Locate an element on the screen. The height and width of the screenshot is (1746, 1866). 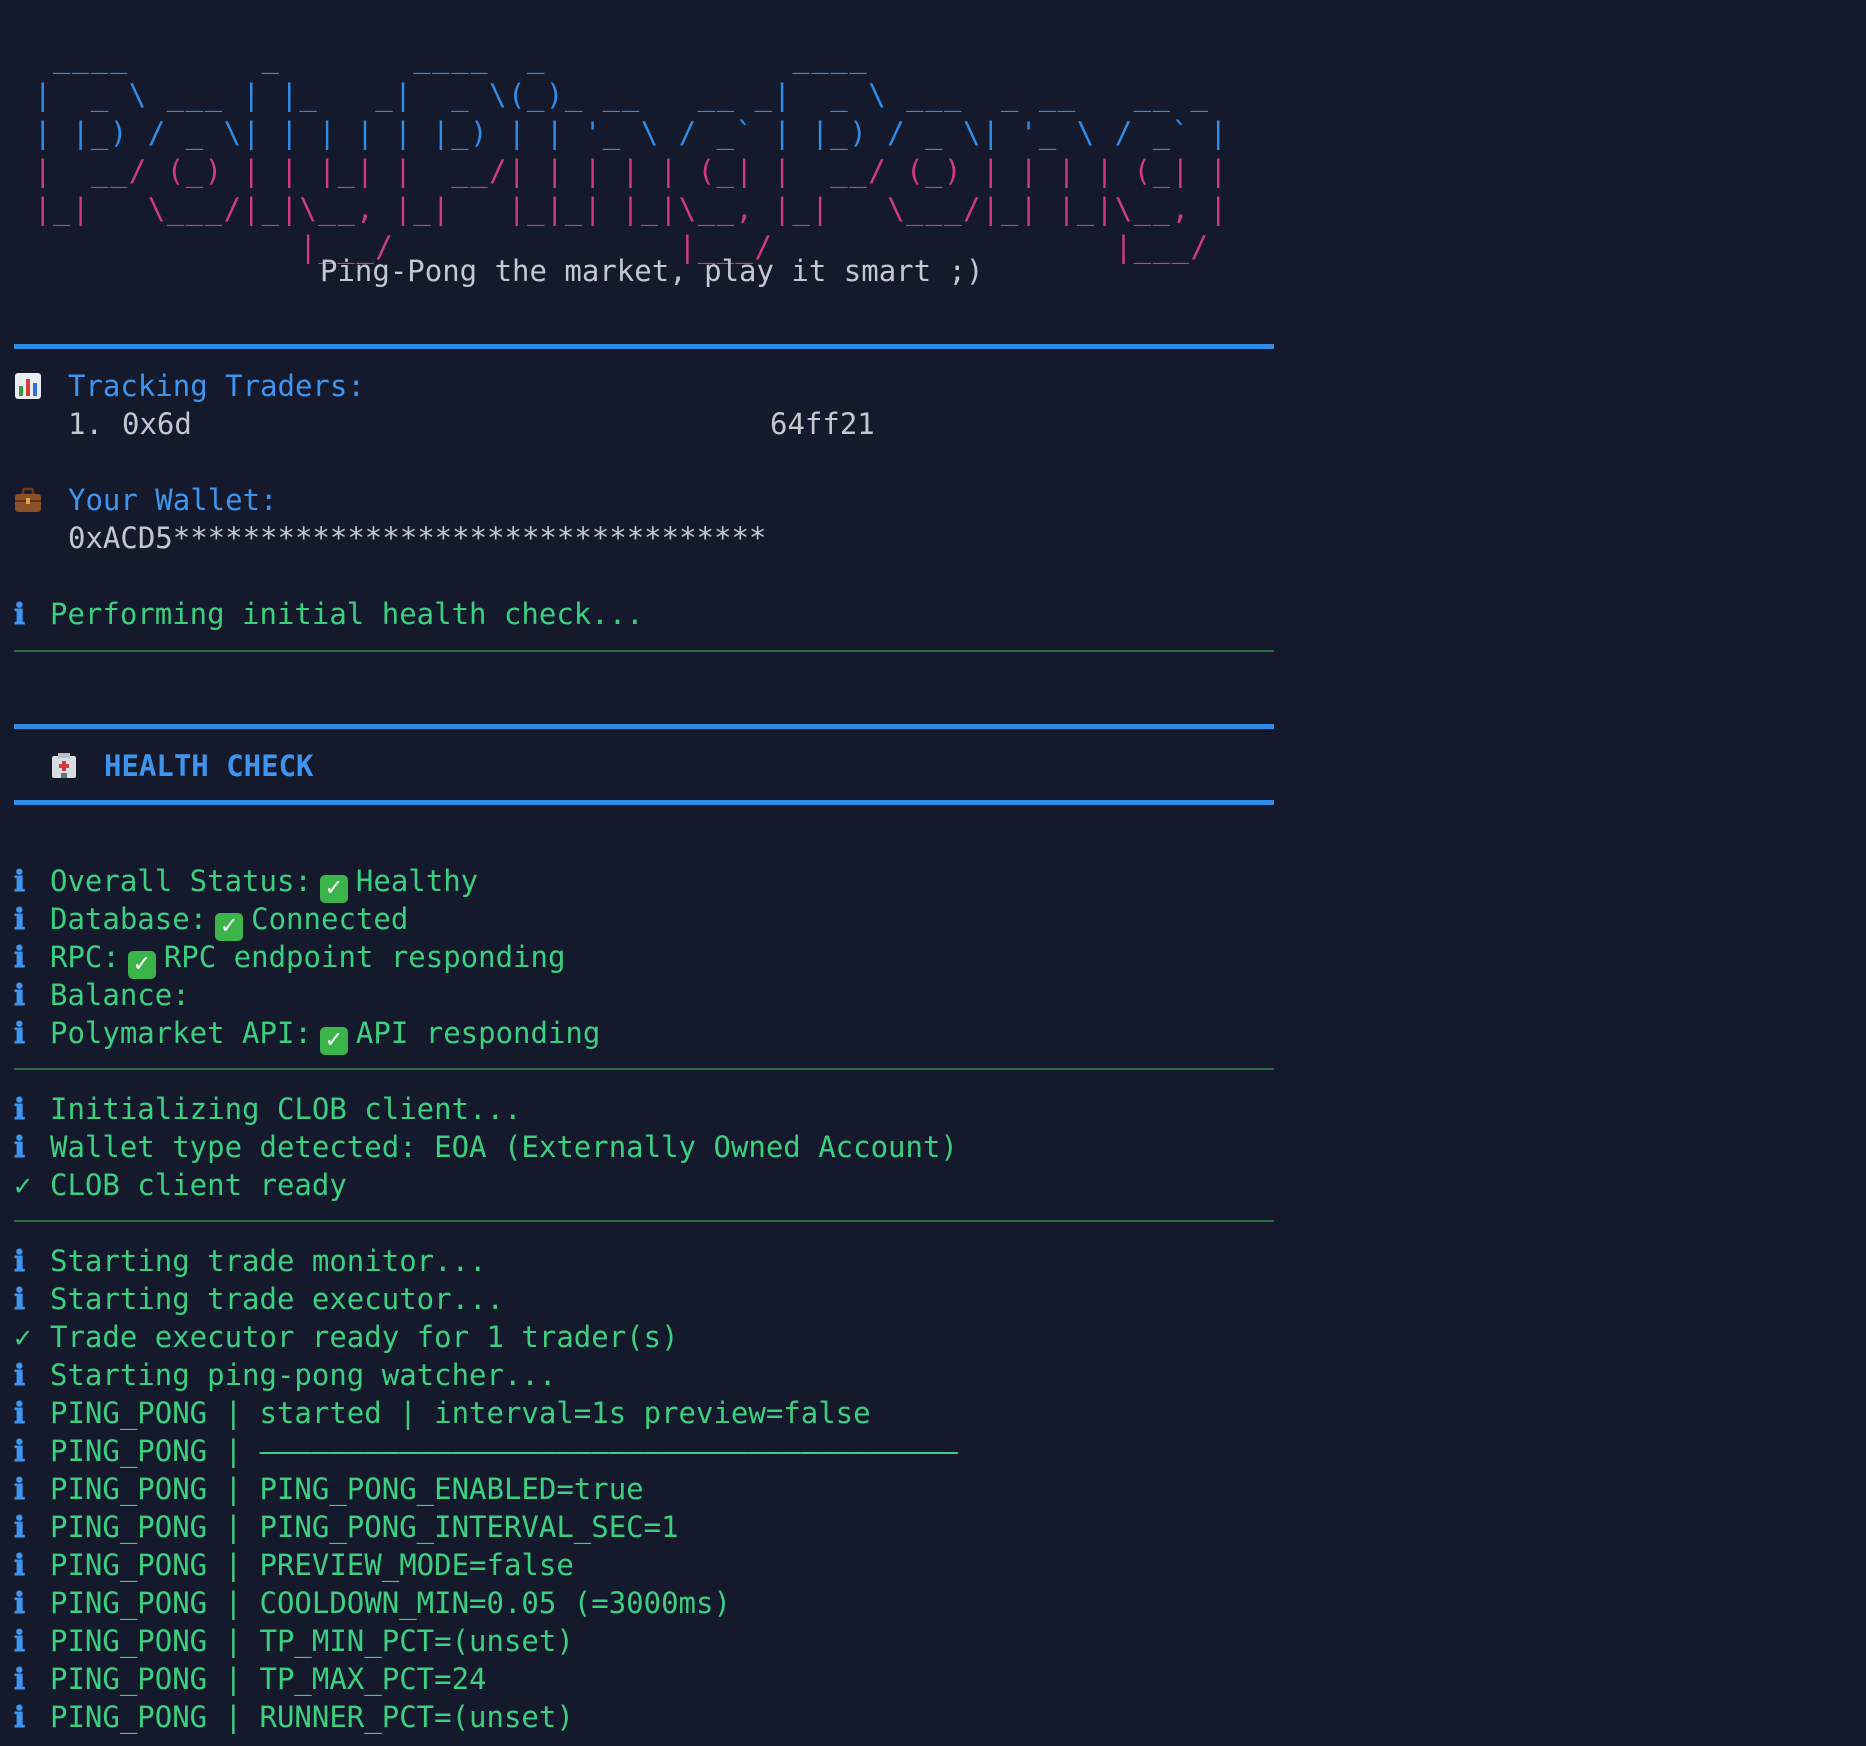
log-text: PING_PONG | COOLDOWN_MIN=0.05 (=3000ms) is located at coordinates (390, 1603).